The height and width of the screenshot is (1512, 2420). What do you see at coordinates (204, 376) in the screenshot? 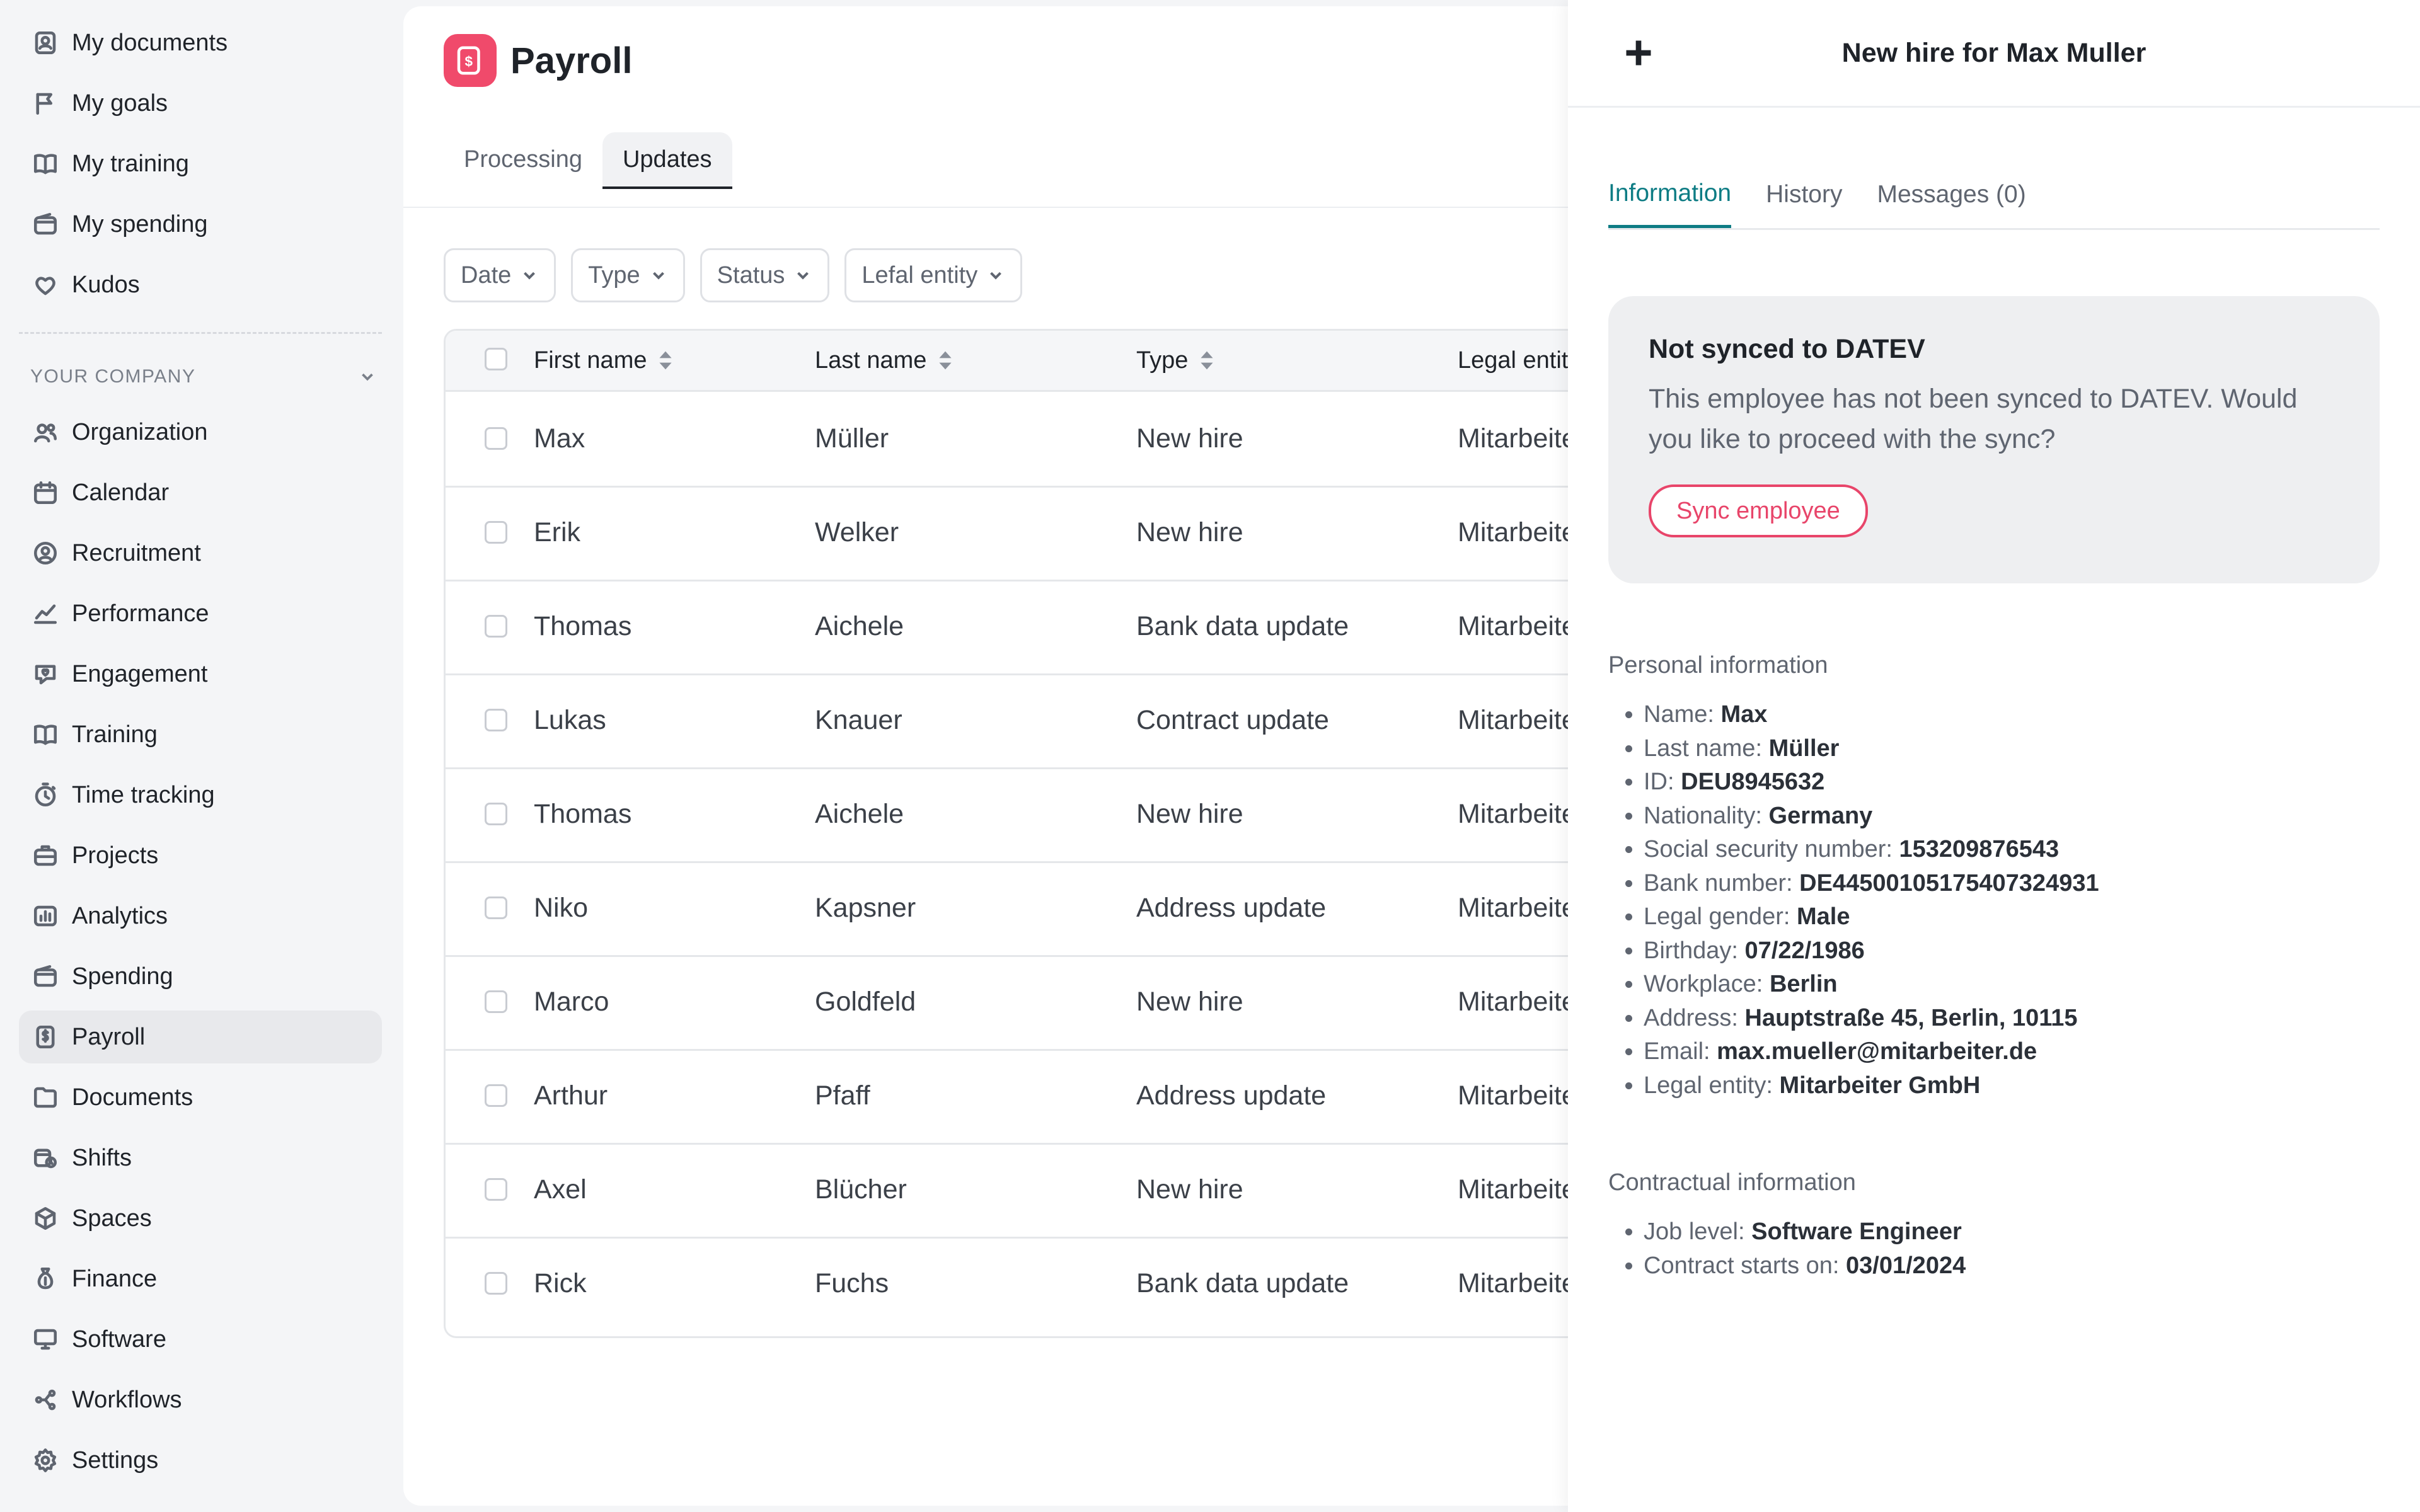
I see `section-your-company: YOUR COMPANY` at bounding box center [204, 376].